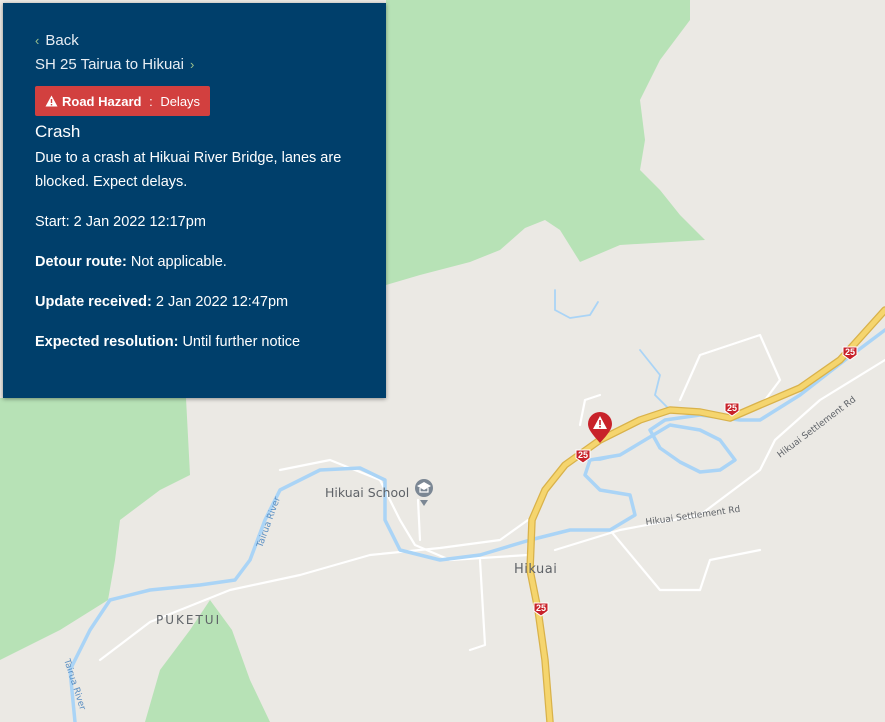 This screenshot has width=885, height=722. What do you see at coordinates (37, 40) in the screenshot?
I see `chevron-left-icon: ‹` at bounding box center [37, 40].